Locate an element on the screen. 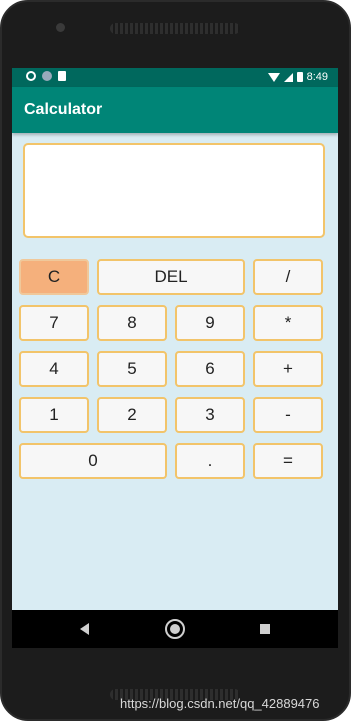  sd-card-icon is located at coordinates (62, 76).